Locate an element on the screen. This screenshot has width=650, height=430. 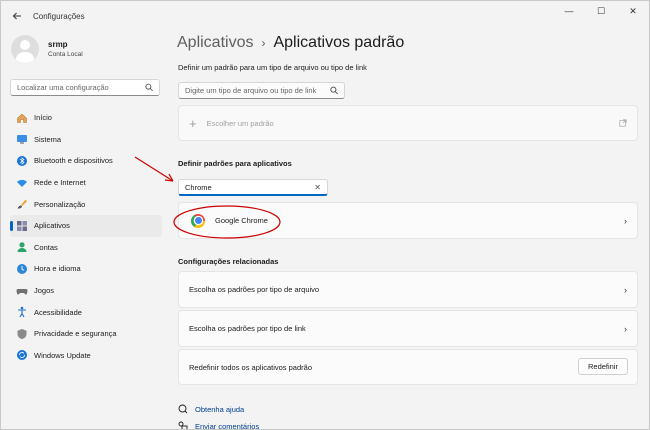
sidebar-item-label: Rede e Internet is located at coordinates (60, 183).